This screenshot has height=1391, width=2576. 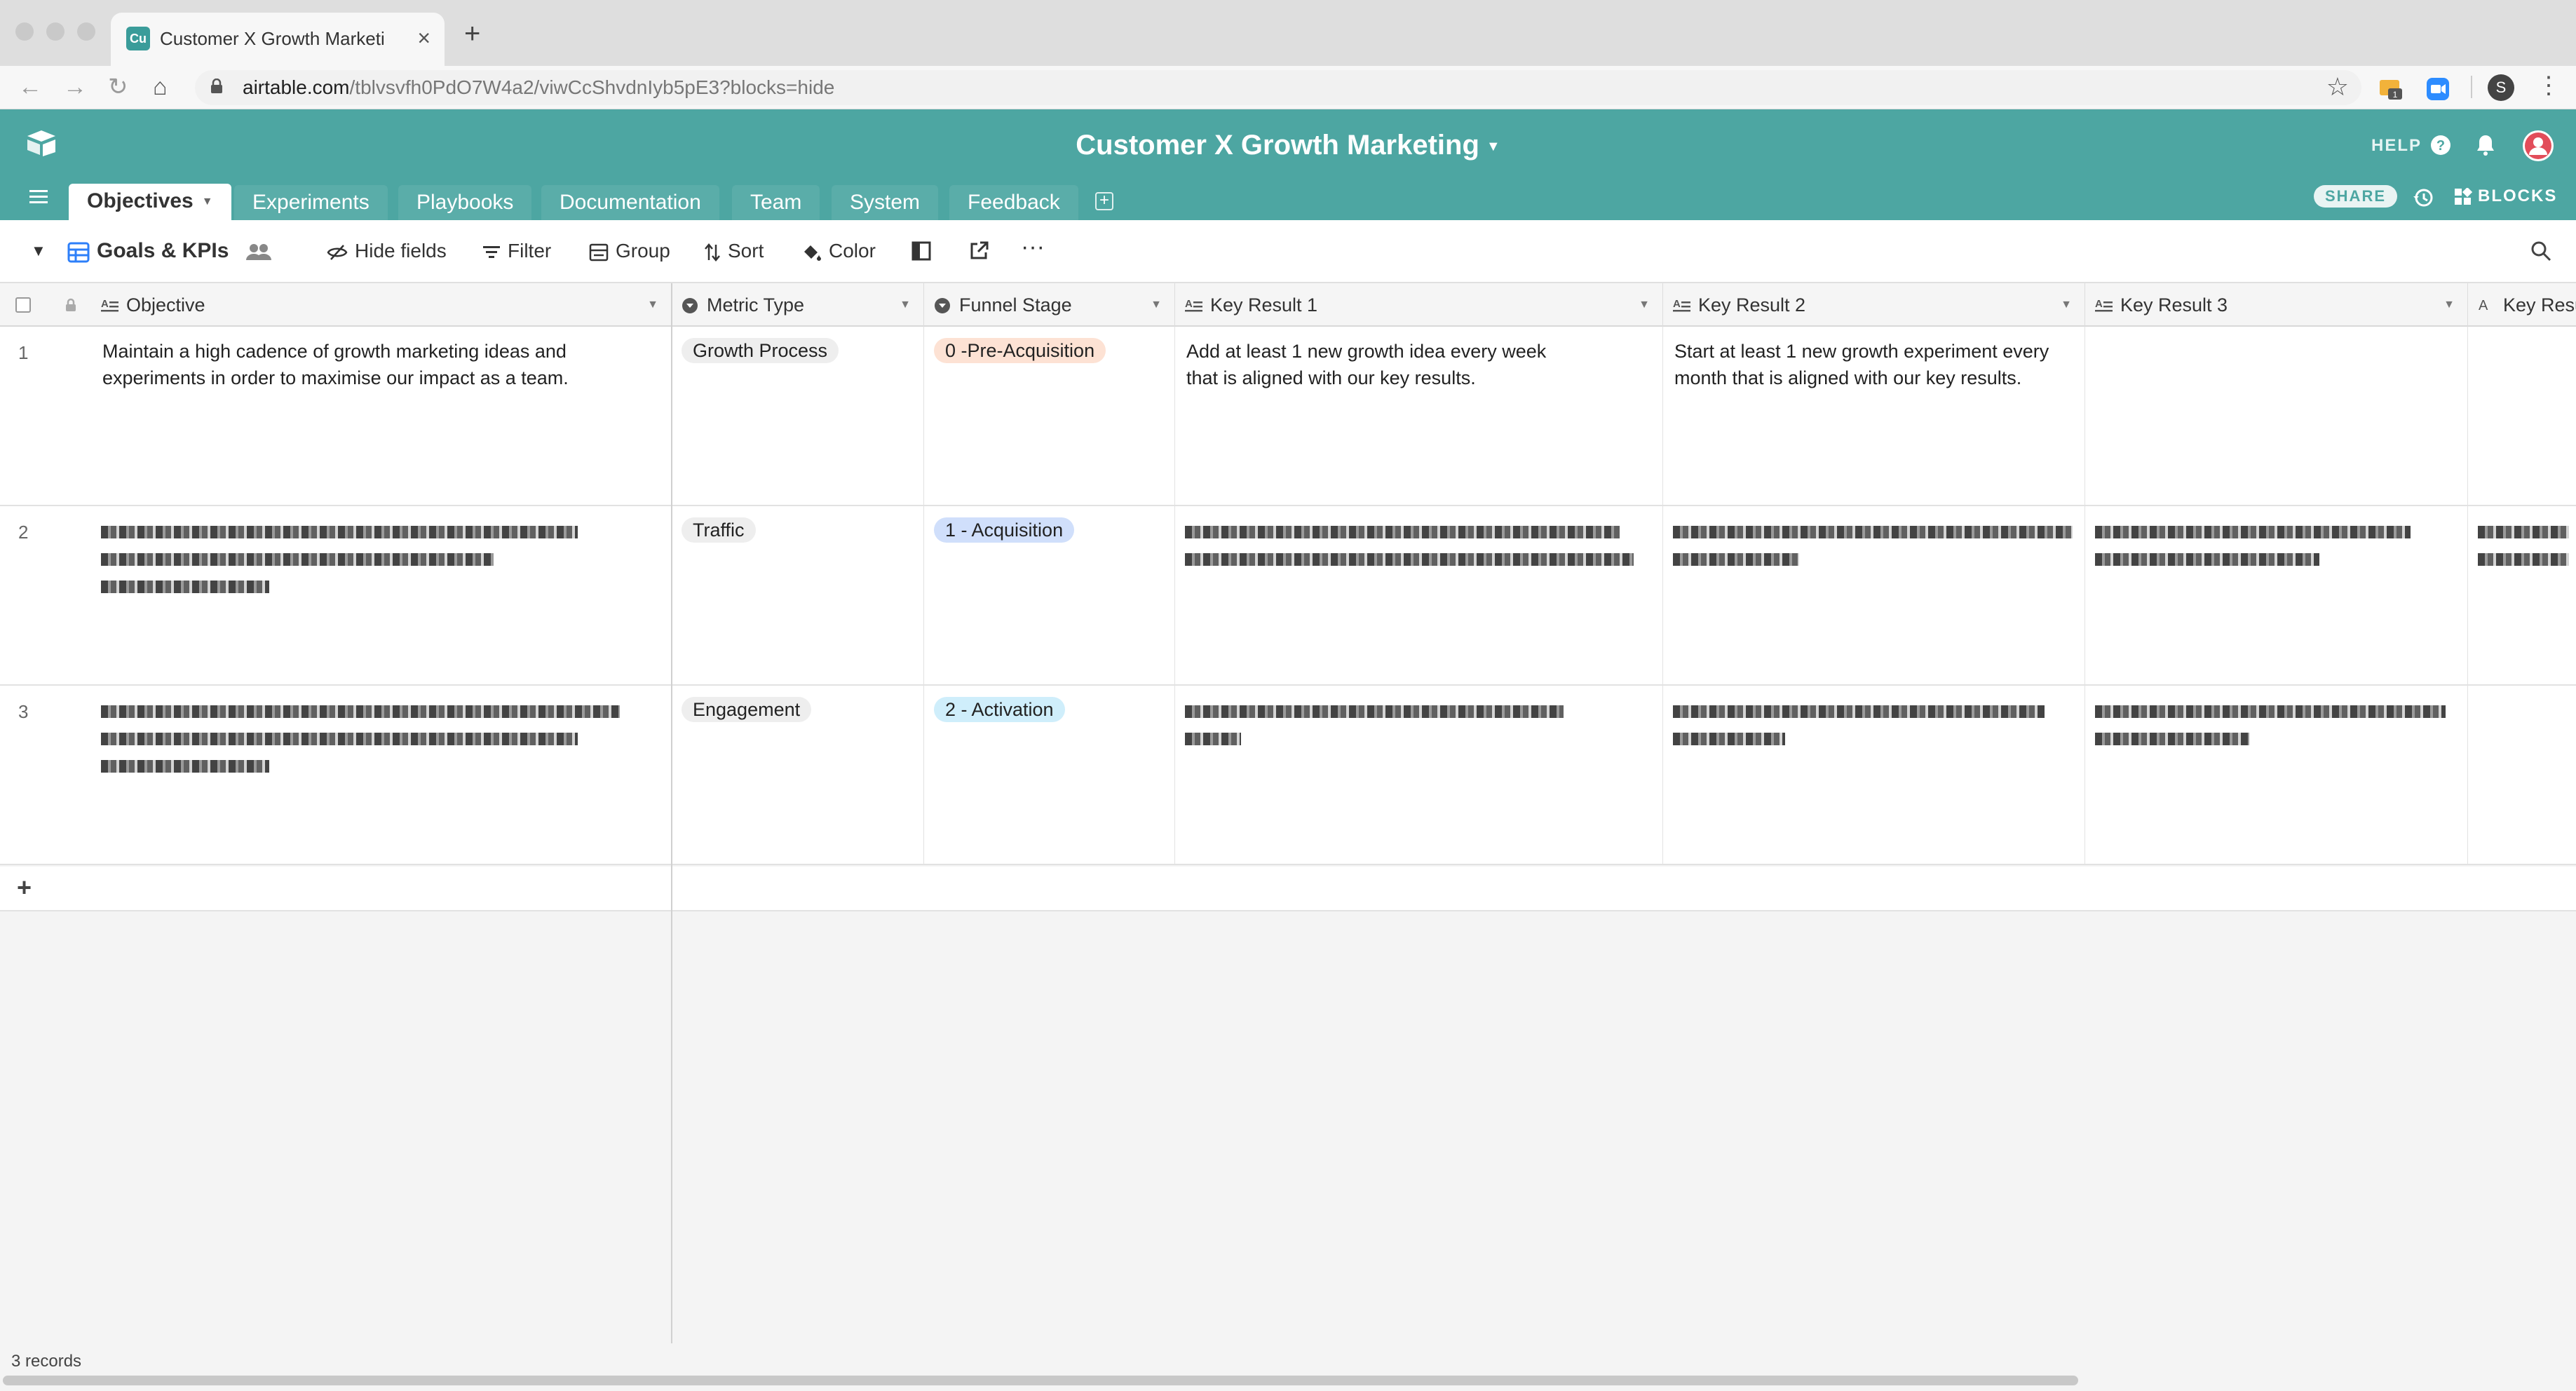 What do you see at coordinates (2485, 145) in the screenshot?
I see `notification-bell-icon` at bounding box center [2485, 145].